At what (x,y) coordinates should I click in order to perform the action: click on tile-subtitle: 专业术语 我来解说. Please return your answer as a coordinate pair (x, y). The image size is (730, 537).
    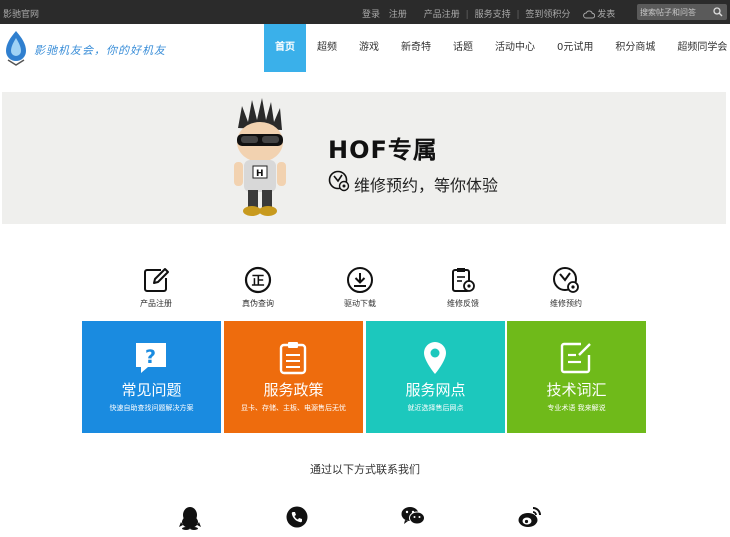
    Looking at the image, I should click on (576, 408).